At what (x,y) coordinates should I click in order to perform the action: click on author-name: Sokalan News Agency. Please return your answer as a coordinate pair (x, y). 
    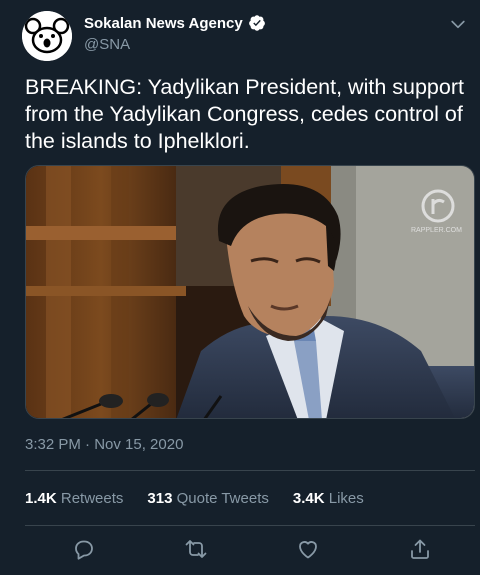
    Looking at the image, I should click on (163, 23).